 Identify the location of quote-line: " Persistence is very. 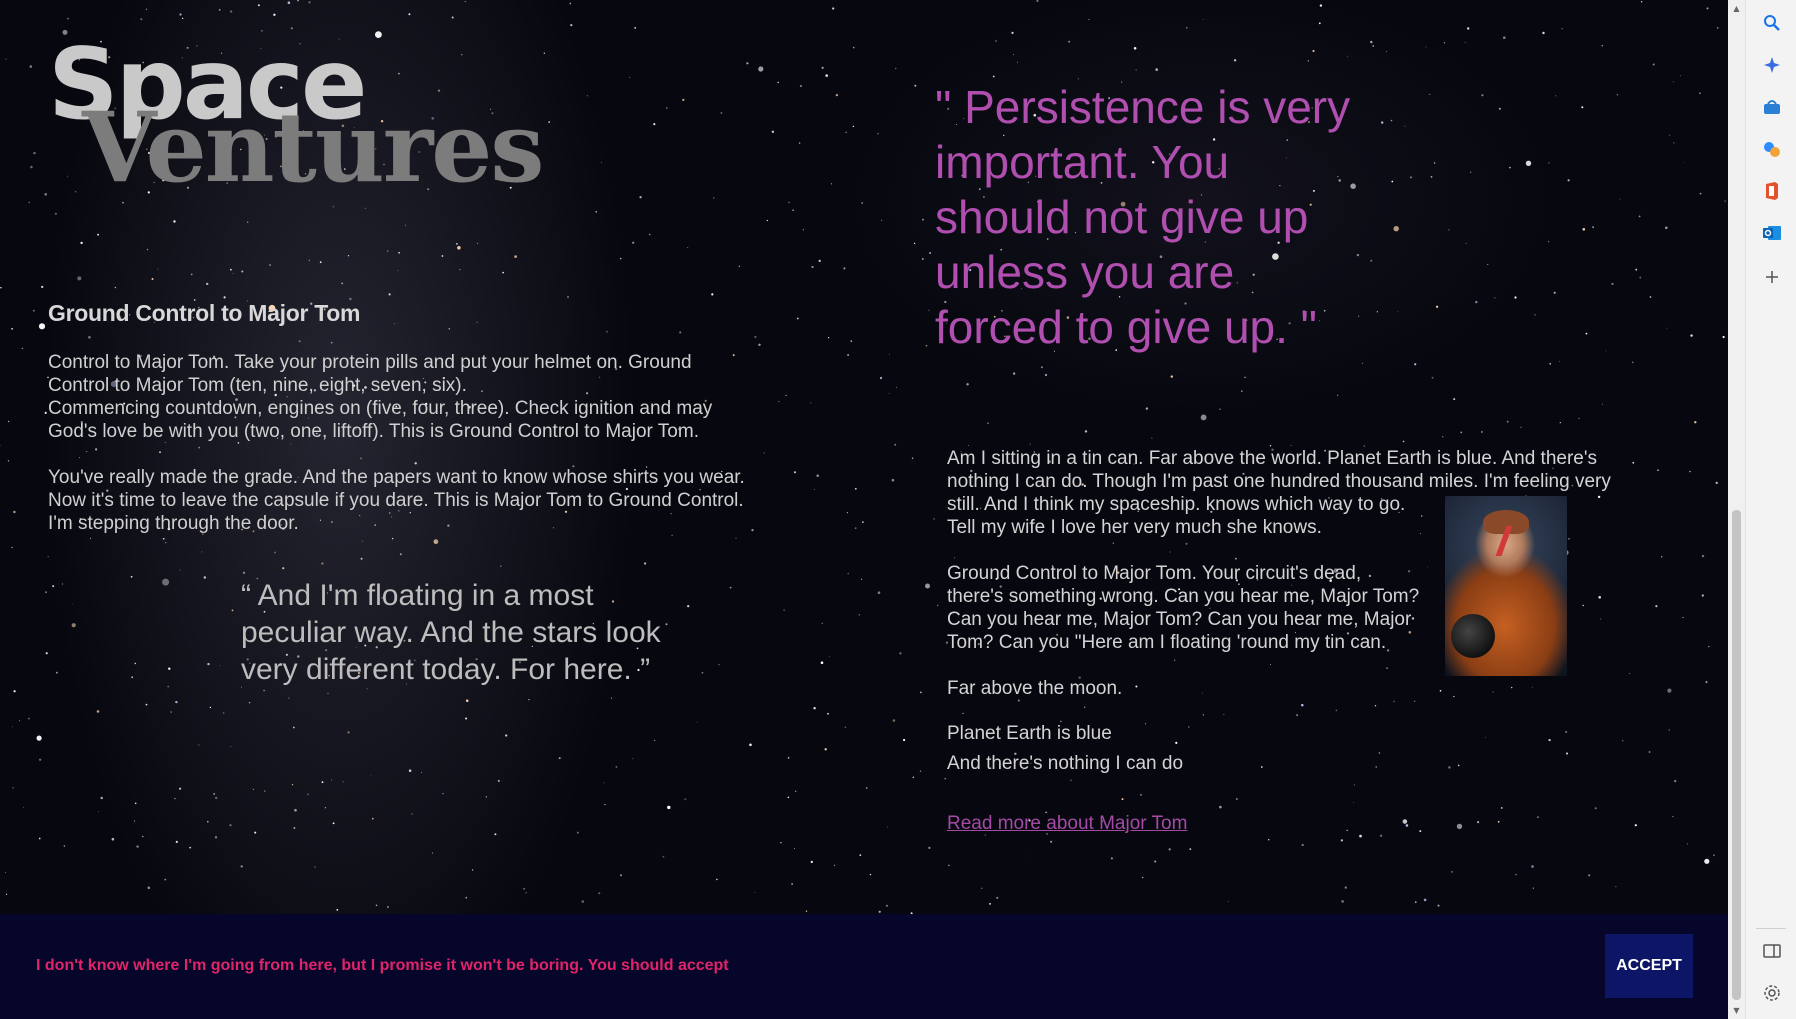
(1143, 107).